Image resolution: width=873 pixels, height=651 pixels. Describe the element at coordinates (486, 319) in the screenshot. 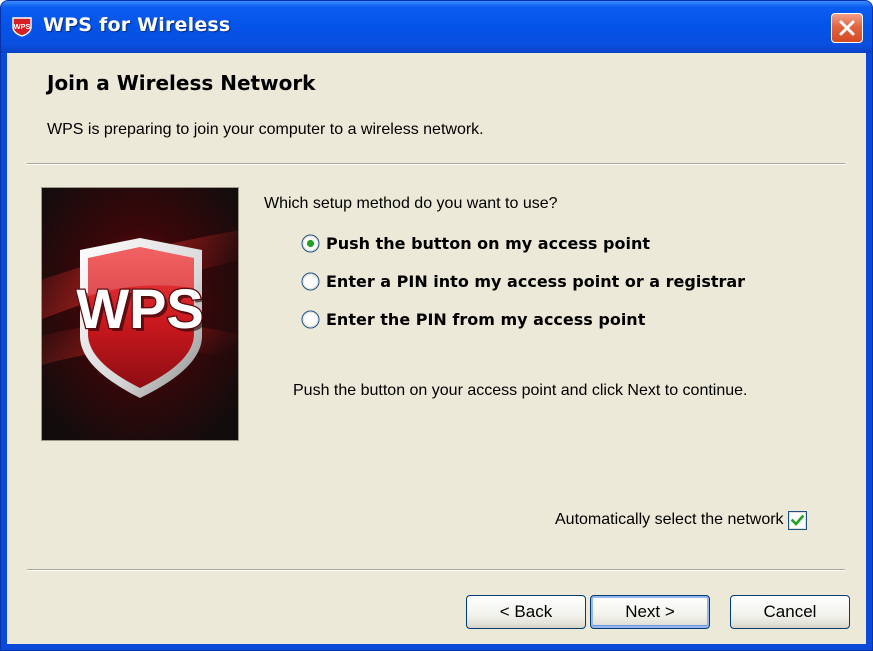

I see `radio-label: Enter the PIN from my access point` at that location.